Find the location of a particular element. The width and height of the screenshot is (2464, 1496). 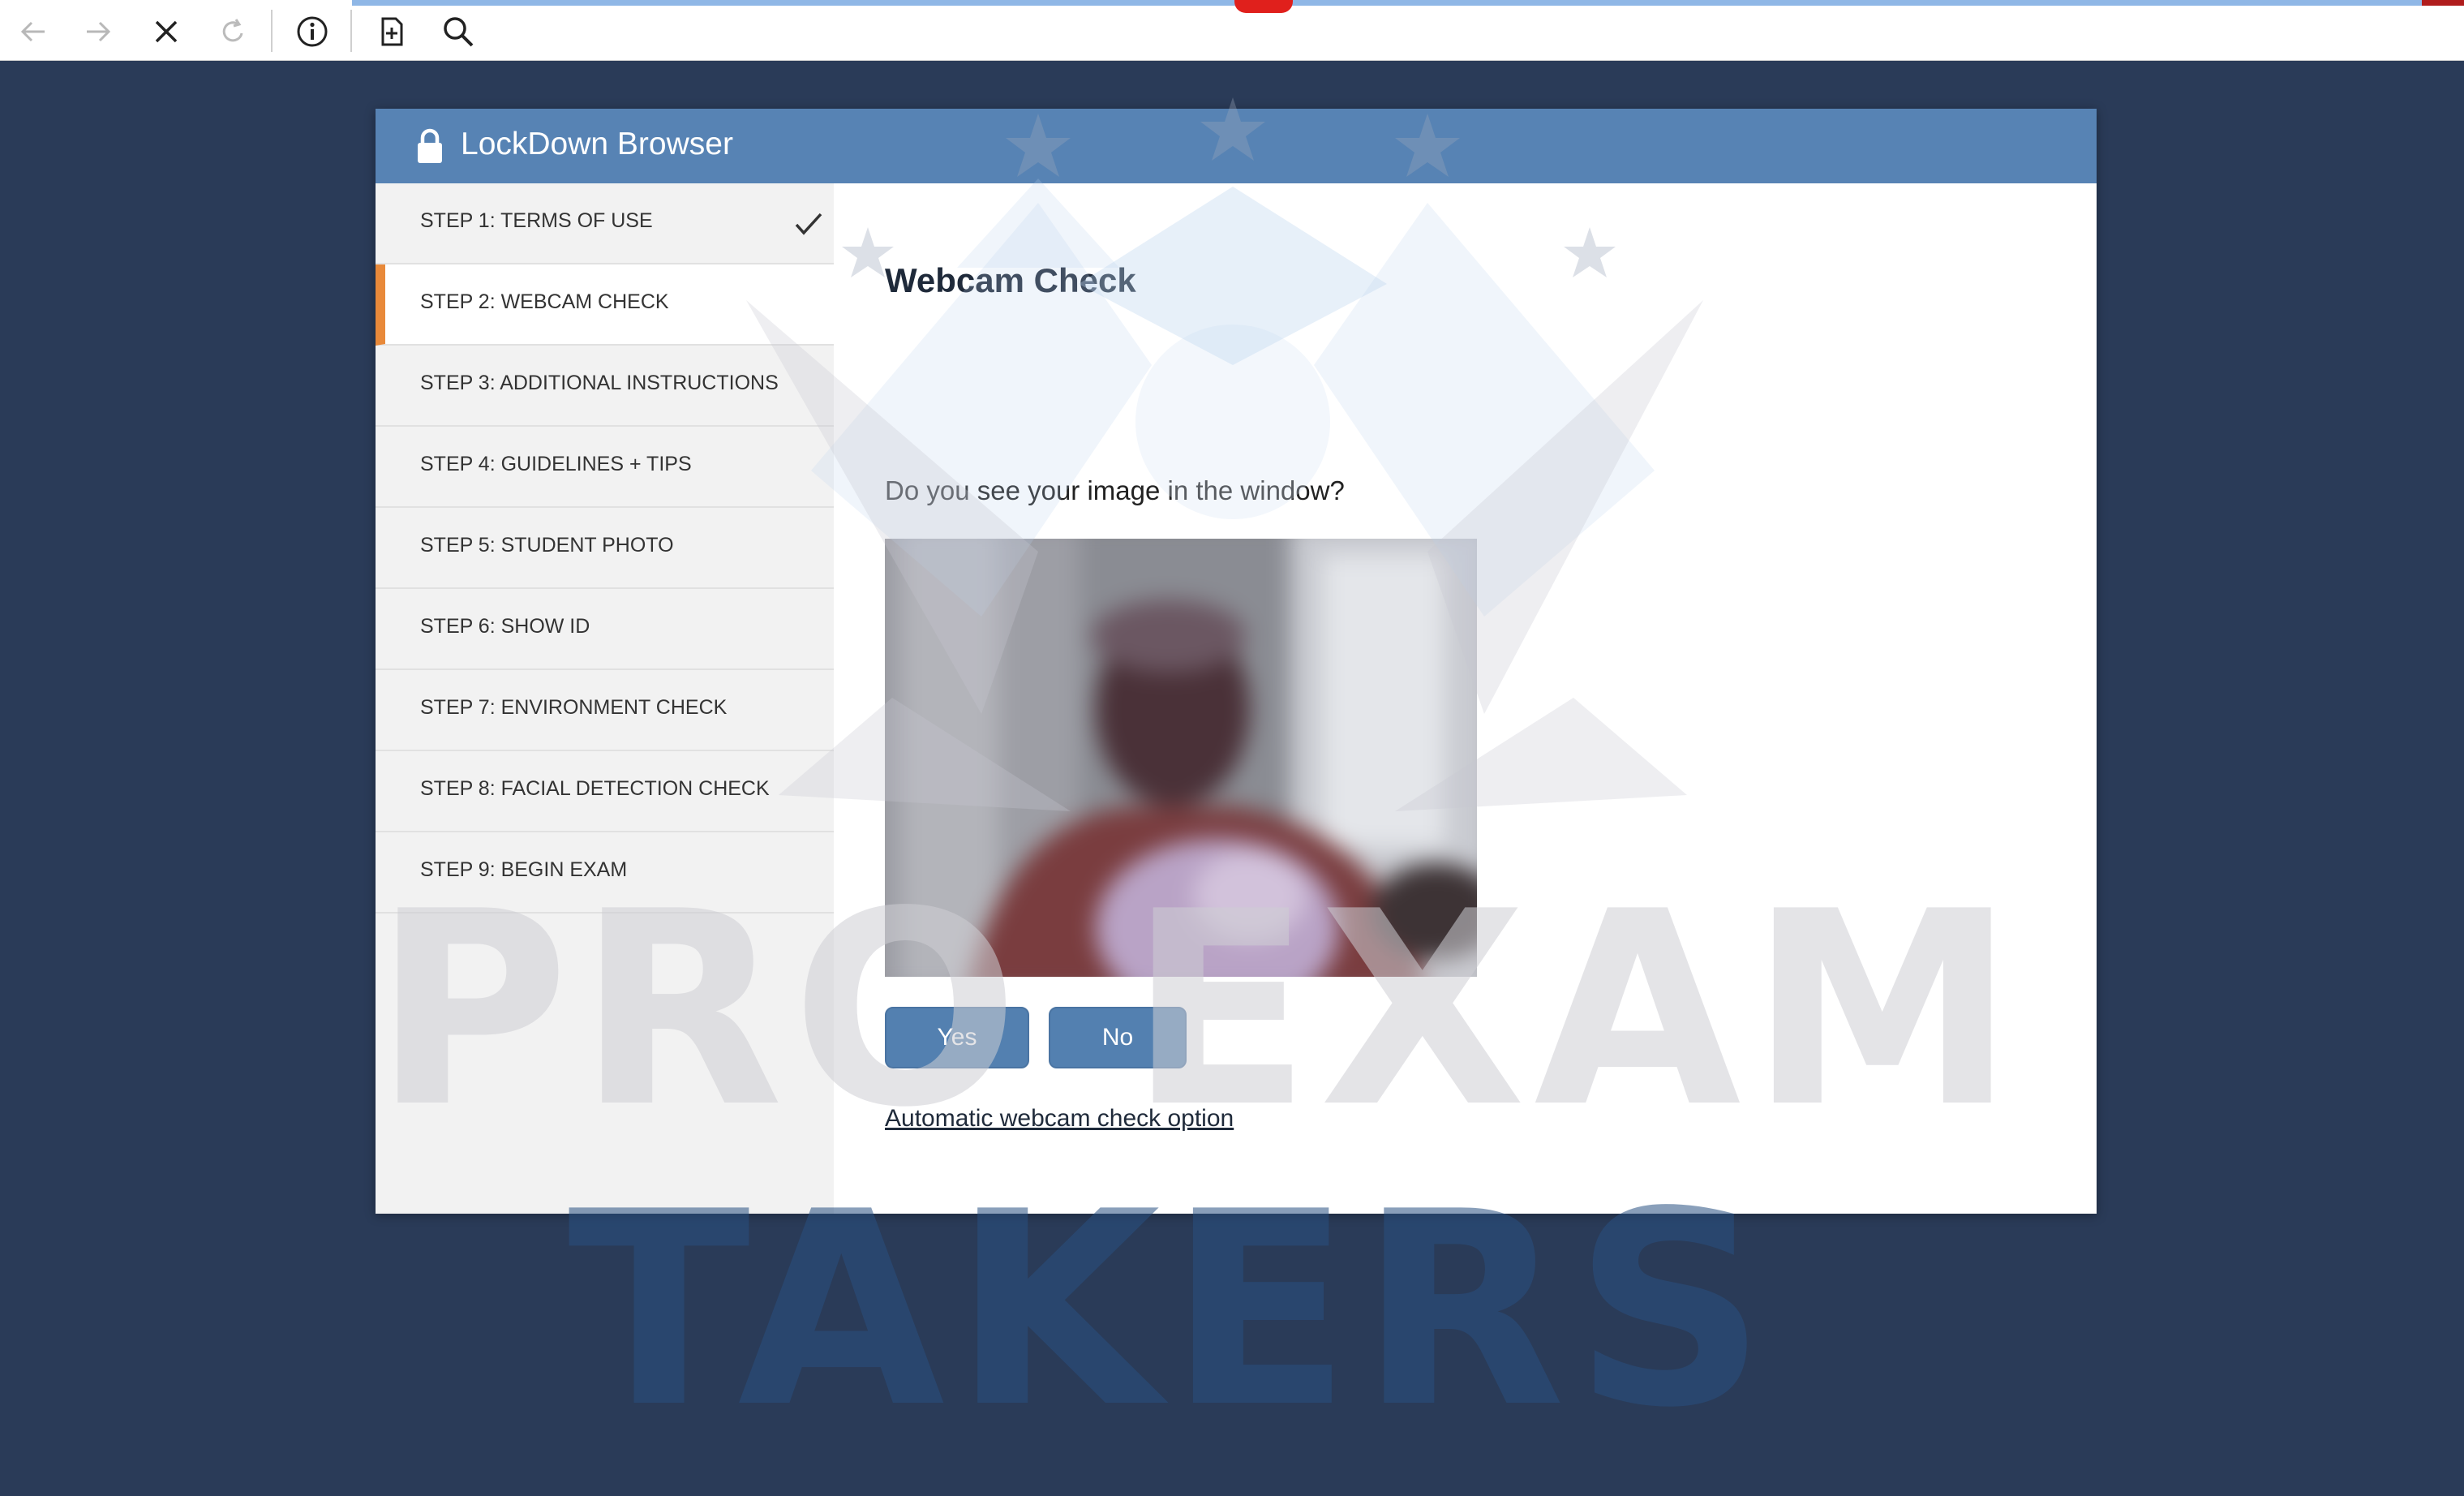

search-icon is located at coordinates (459, 31).